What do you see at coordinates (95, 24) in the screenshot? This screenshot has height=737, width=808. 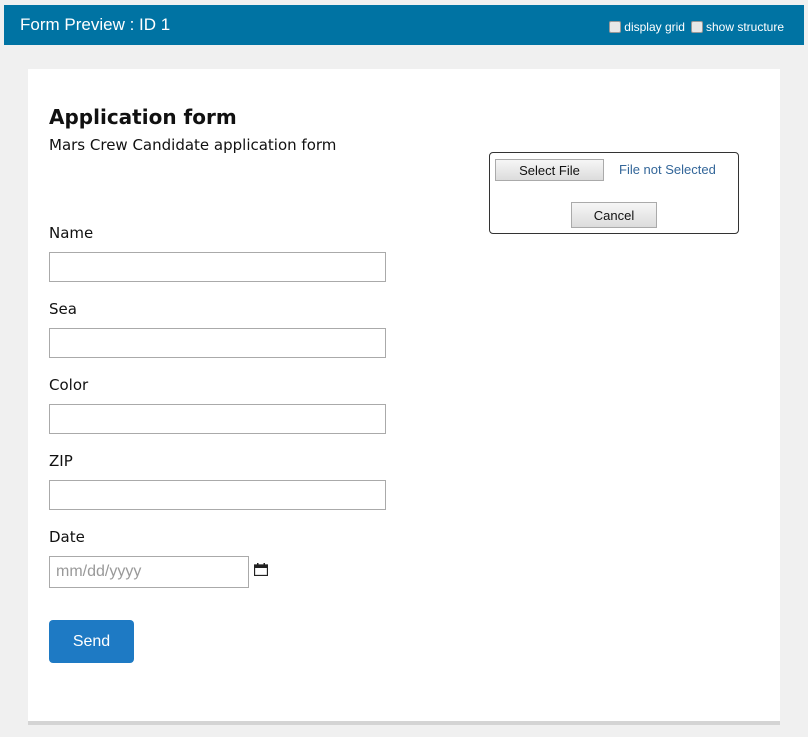 I see `preview-title: Form Preview : ID 1` at bounding box center [95, 24].